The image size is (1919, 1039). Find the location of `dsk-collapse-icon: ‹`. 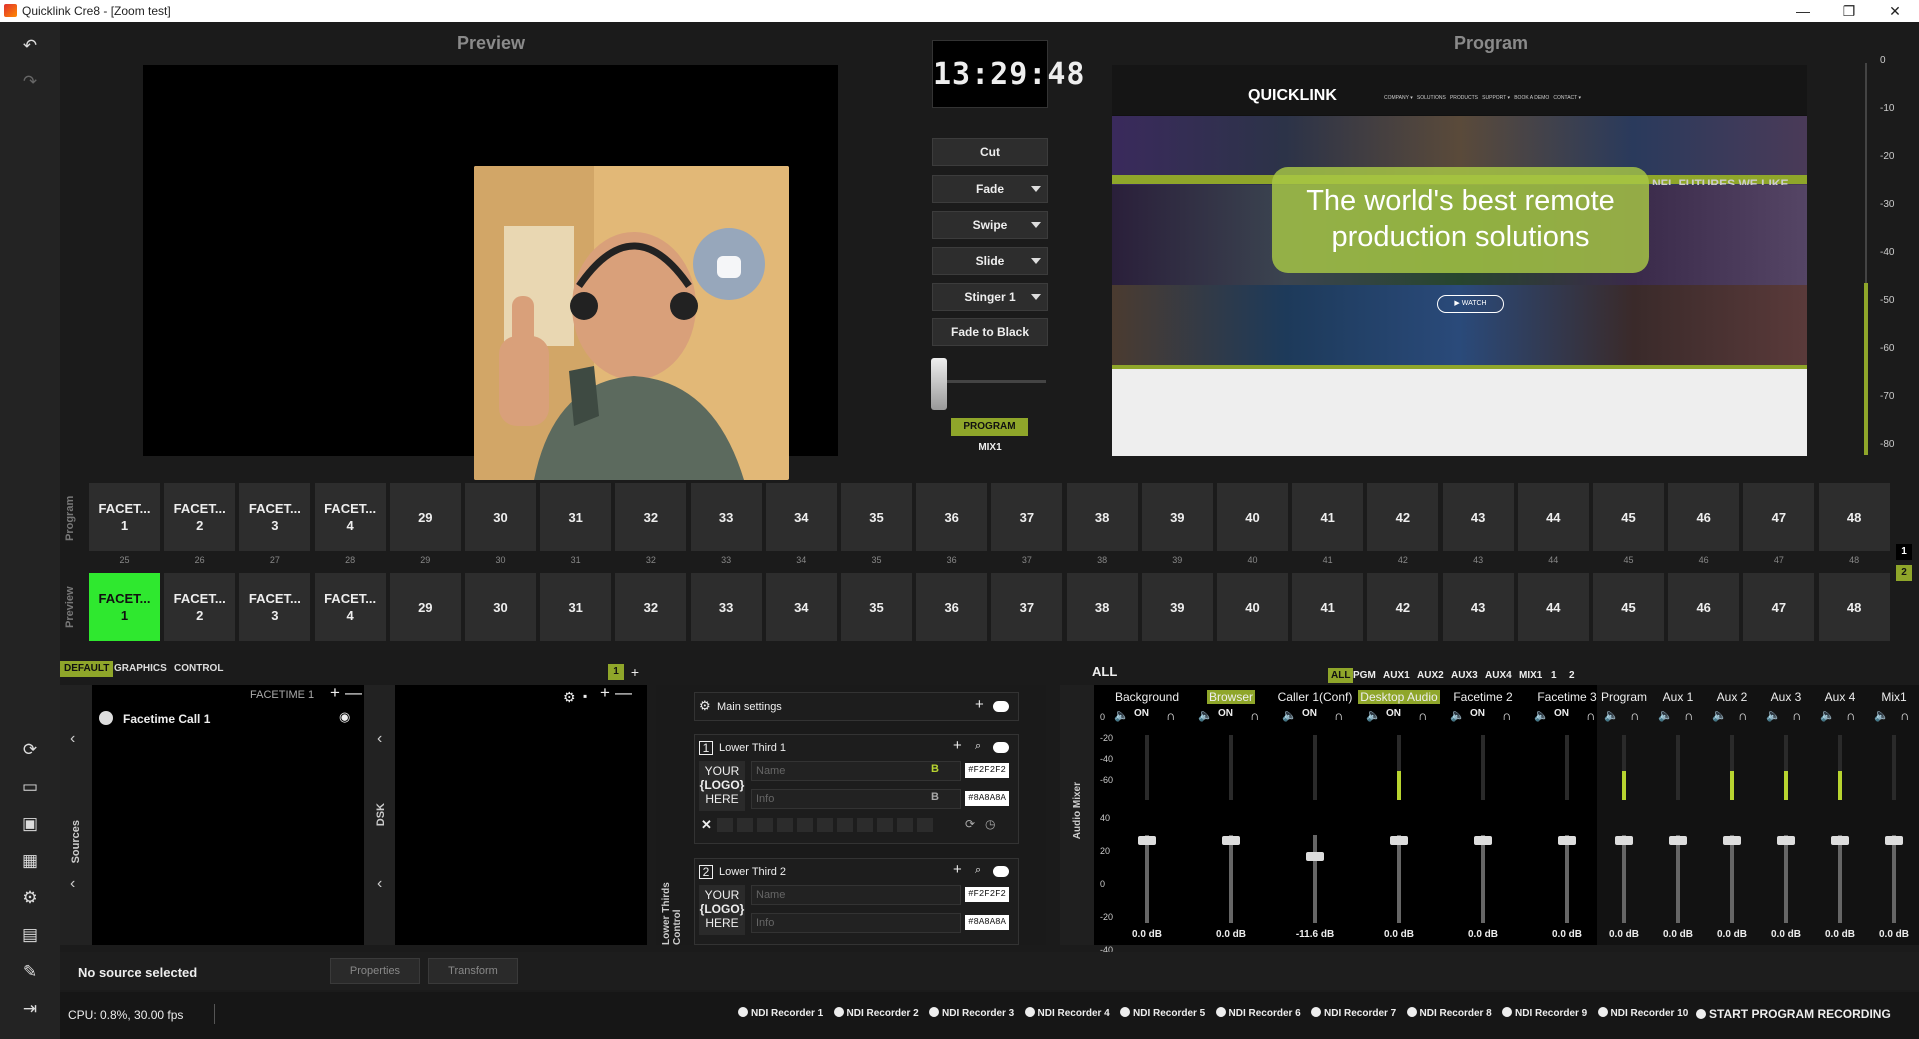

dsk-collapse-icon: ‹ is located at coordinates (379, 739).